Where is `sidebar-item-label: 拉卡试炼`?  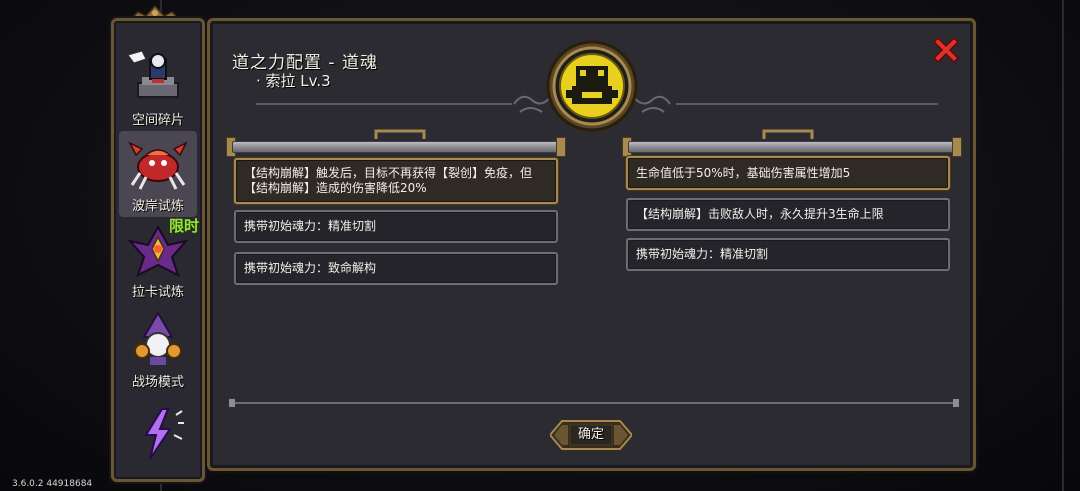
sidebar-item-label: 拉卡试炼 is located at coordinates (157, 292).